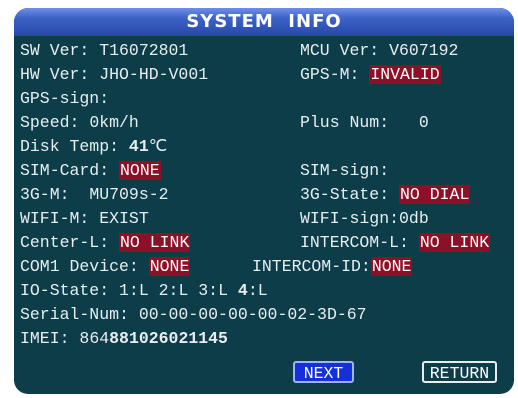  Describe the element at coordinates (323, 372) in the screenshot. I see `next-button: NEXT` at that location.